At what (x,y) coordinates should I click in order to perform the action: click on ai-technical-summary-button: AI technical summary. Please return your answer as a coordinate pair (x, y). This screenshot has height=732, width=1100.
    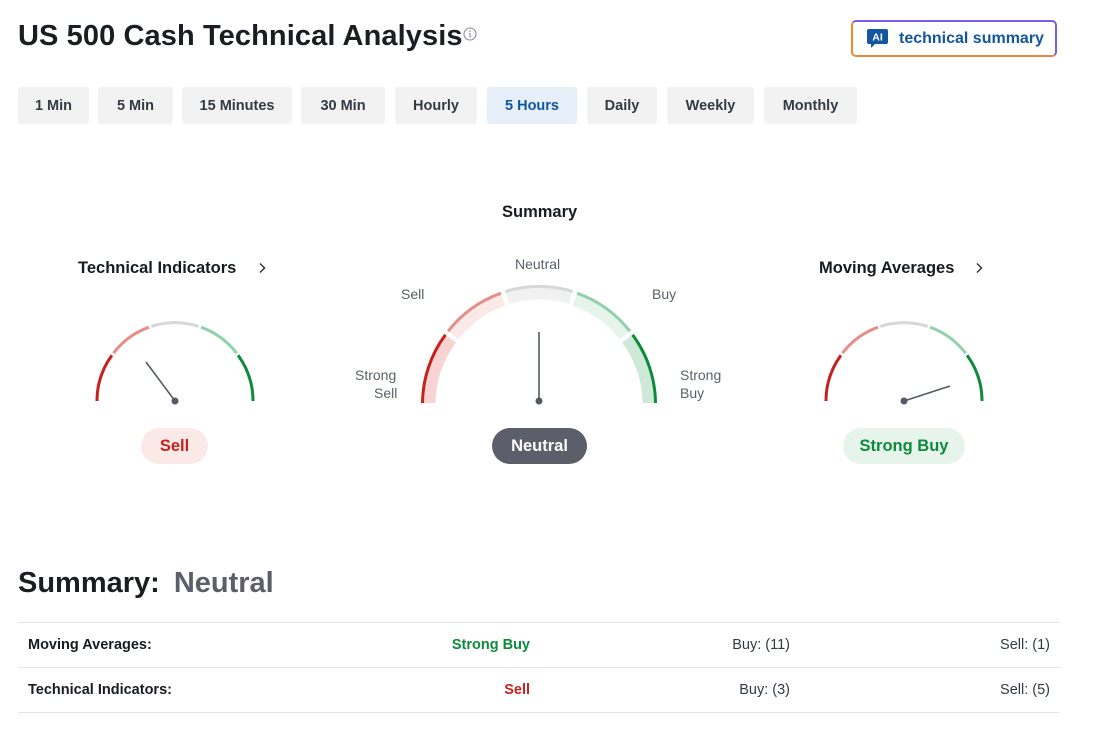
    Looking at the image, I should click on (954, 38).